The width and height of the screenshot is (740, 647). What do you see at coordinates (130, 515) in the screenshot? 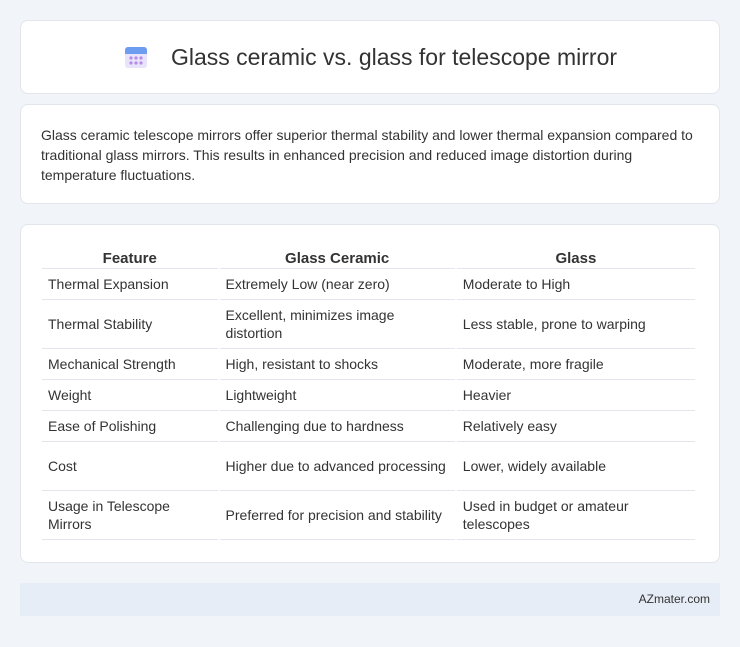
I see `table-cell: Usage in Telescope Mirrors` at bounding box center [130, 515].